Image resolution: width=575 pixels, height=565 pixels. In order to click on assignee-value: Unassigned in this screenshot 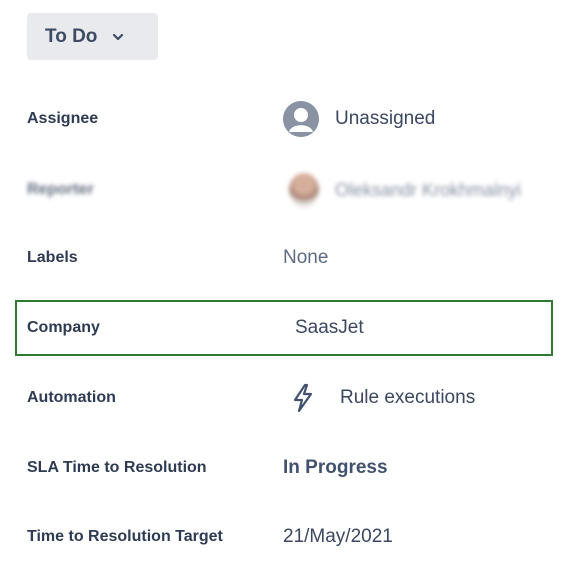, I will do `click(359, 119)`.